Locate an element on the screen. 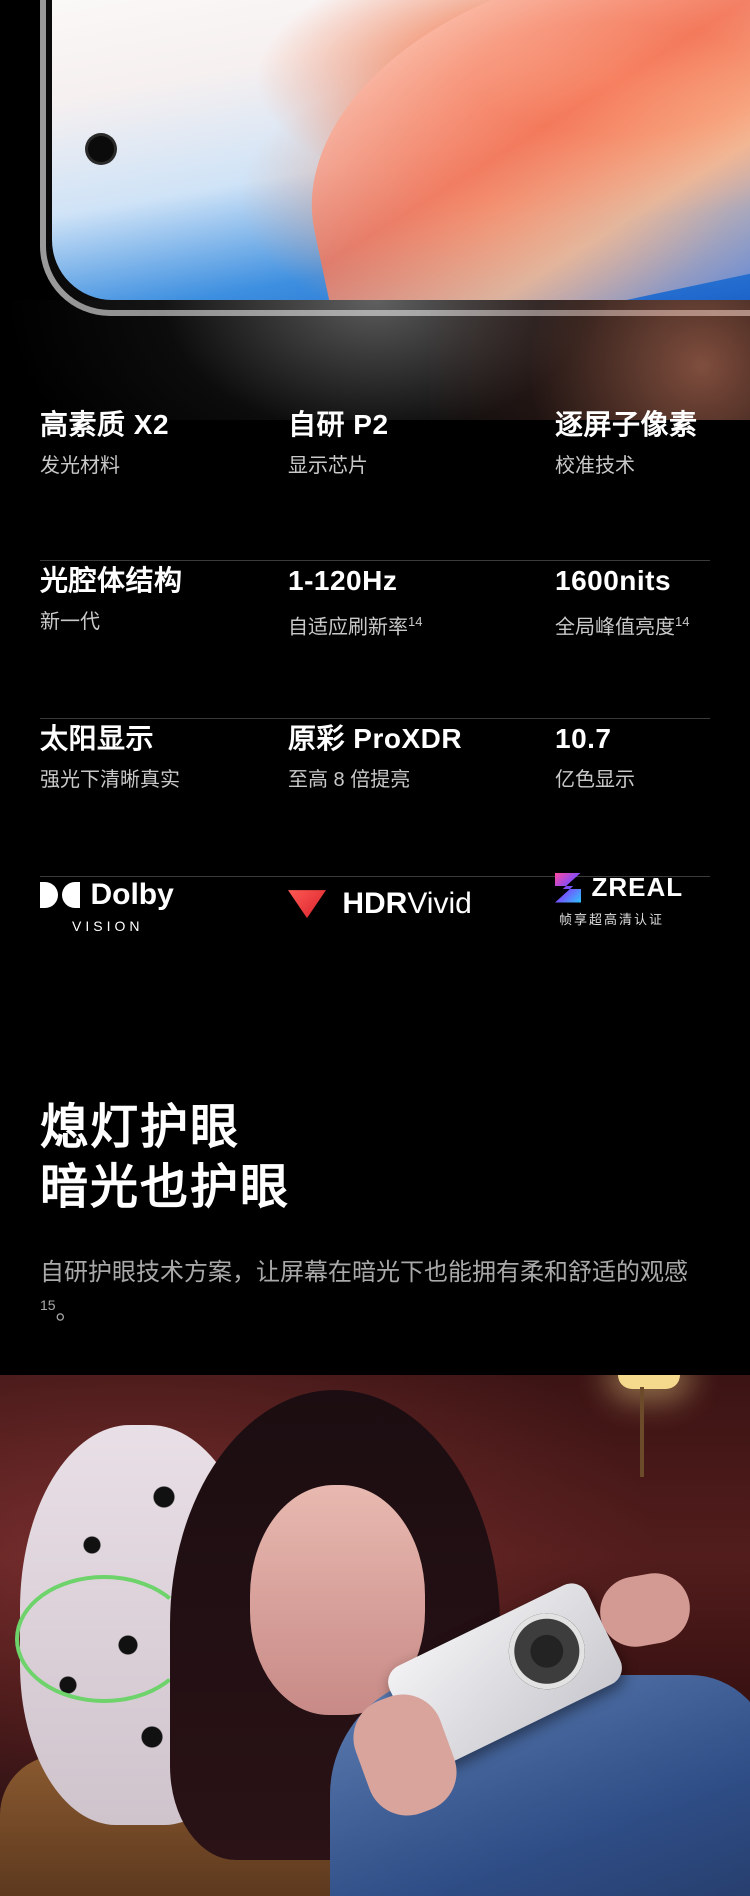 This screenshot has width=750, height=1896. zreal-wordmark: ZREAL is located at coordinates (637, 887).